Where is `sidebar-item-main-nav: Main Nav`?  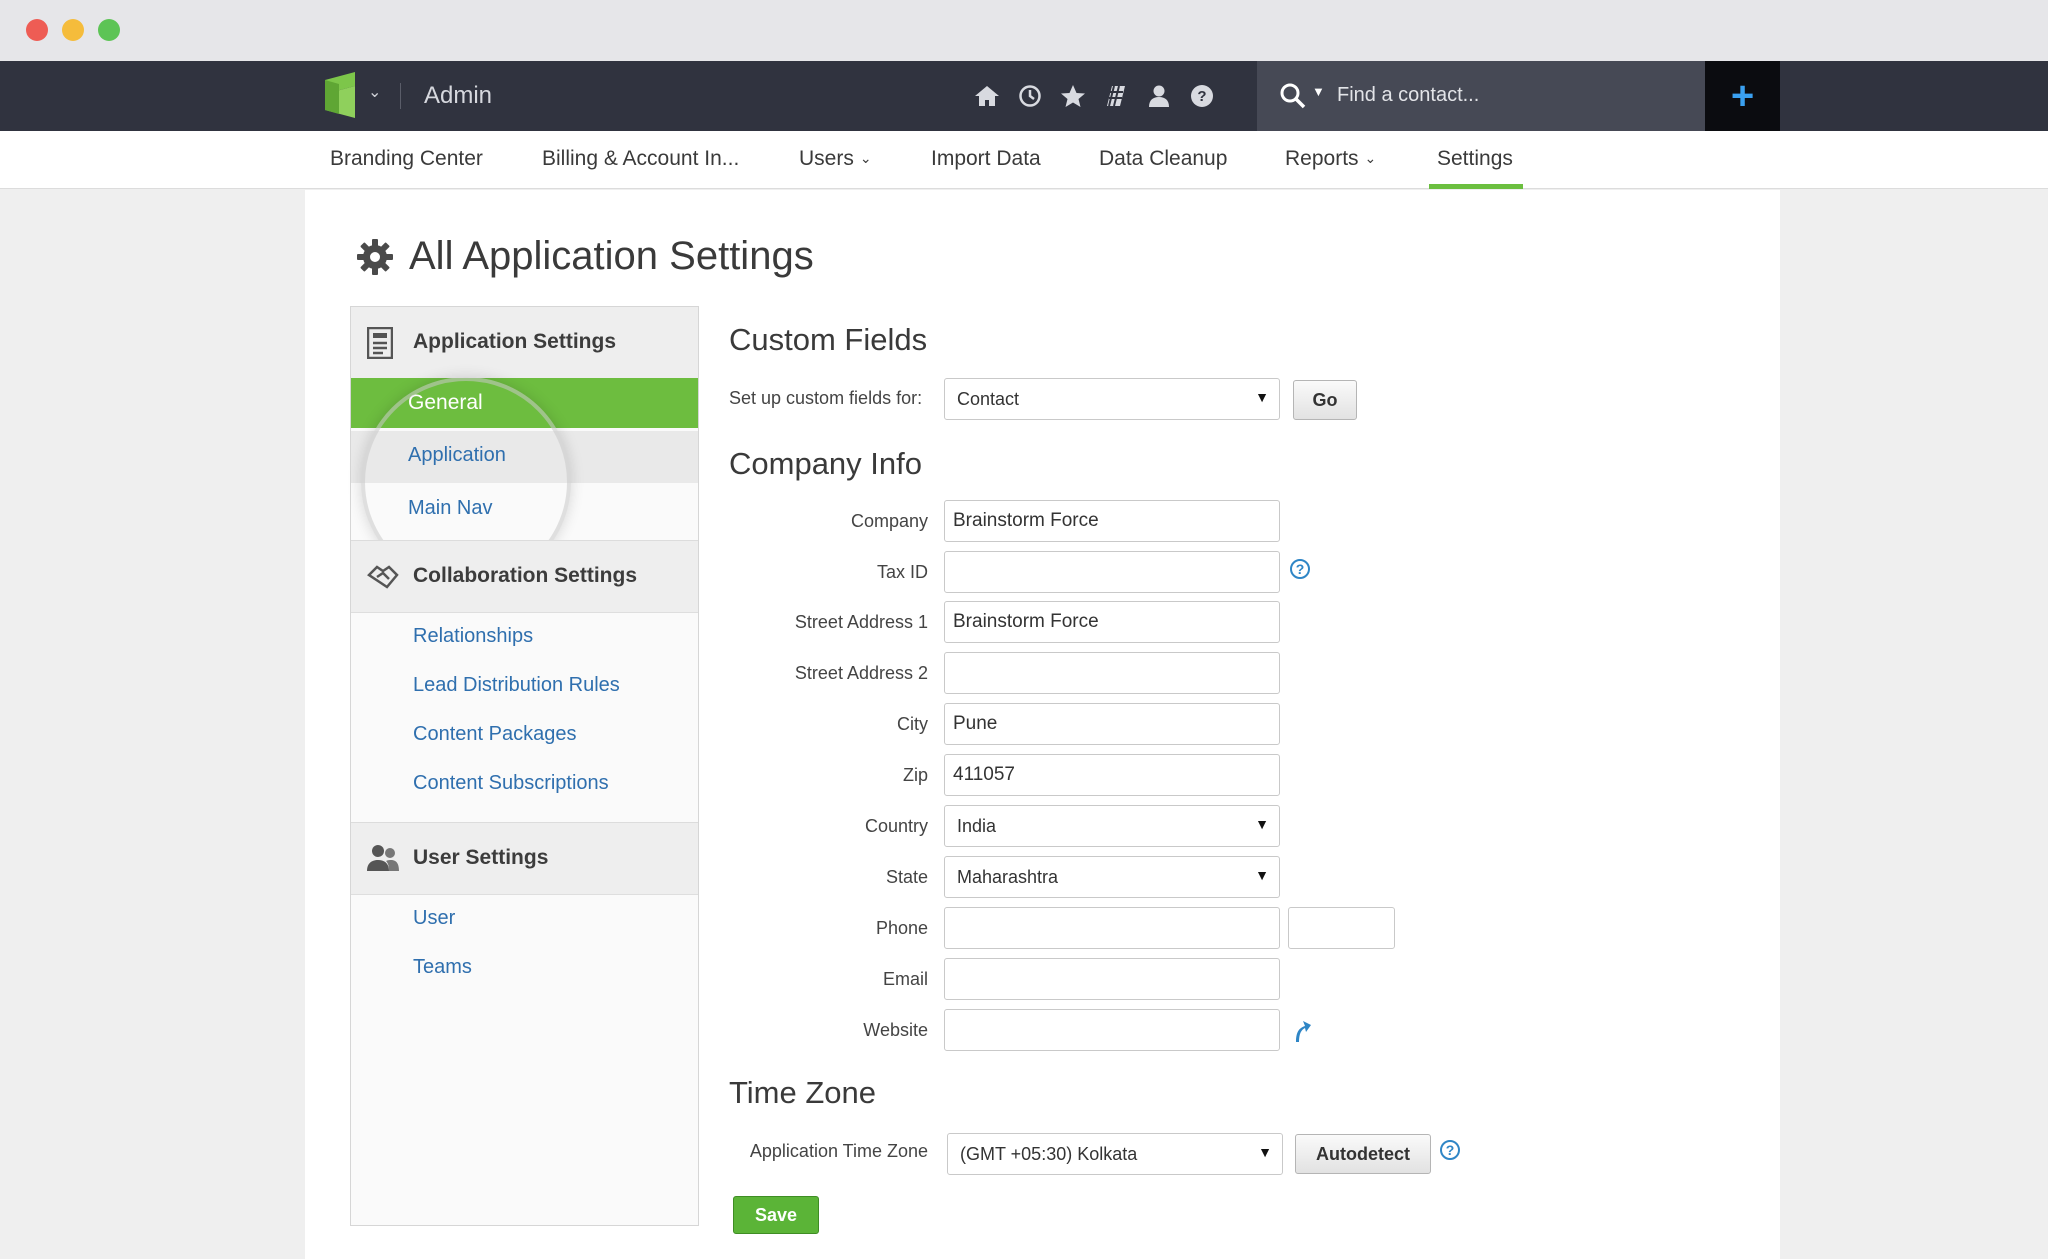 sidebar-item-main-nav: Main Nav is located at coordinates (450, 508).